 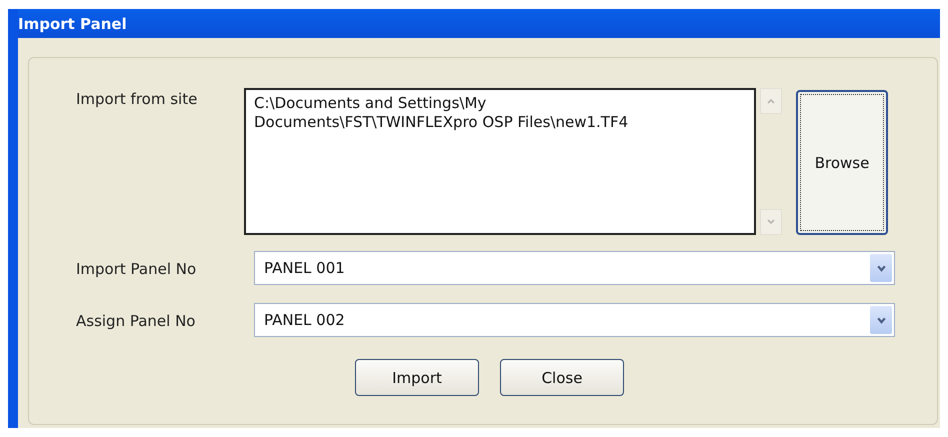 What do you see at coordinates (574, 320) in the screenshot?
I see `dropdown-field: PANEL 002` at bounding box center [574, 320].